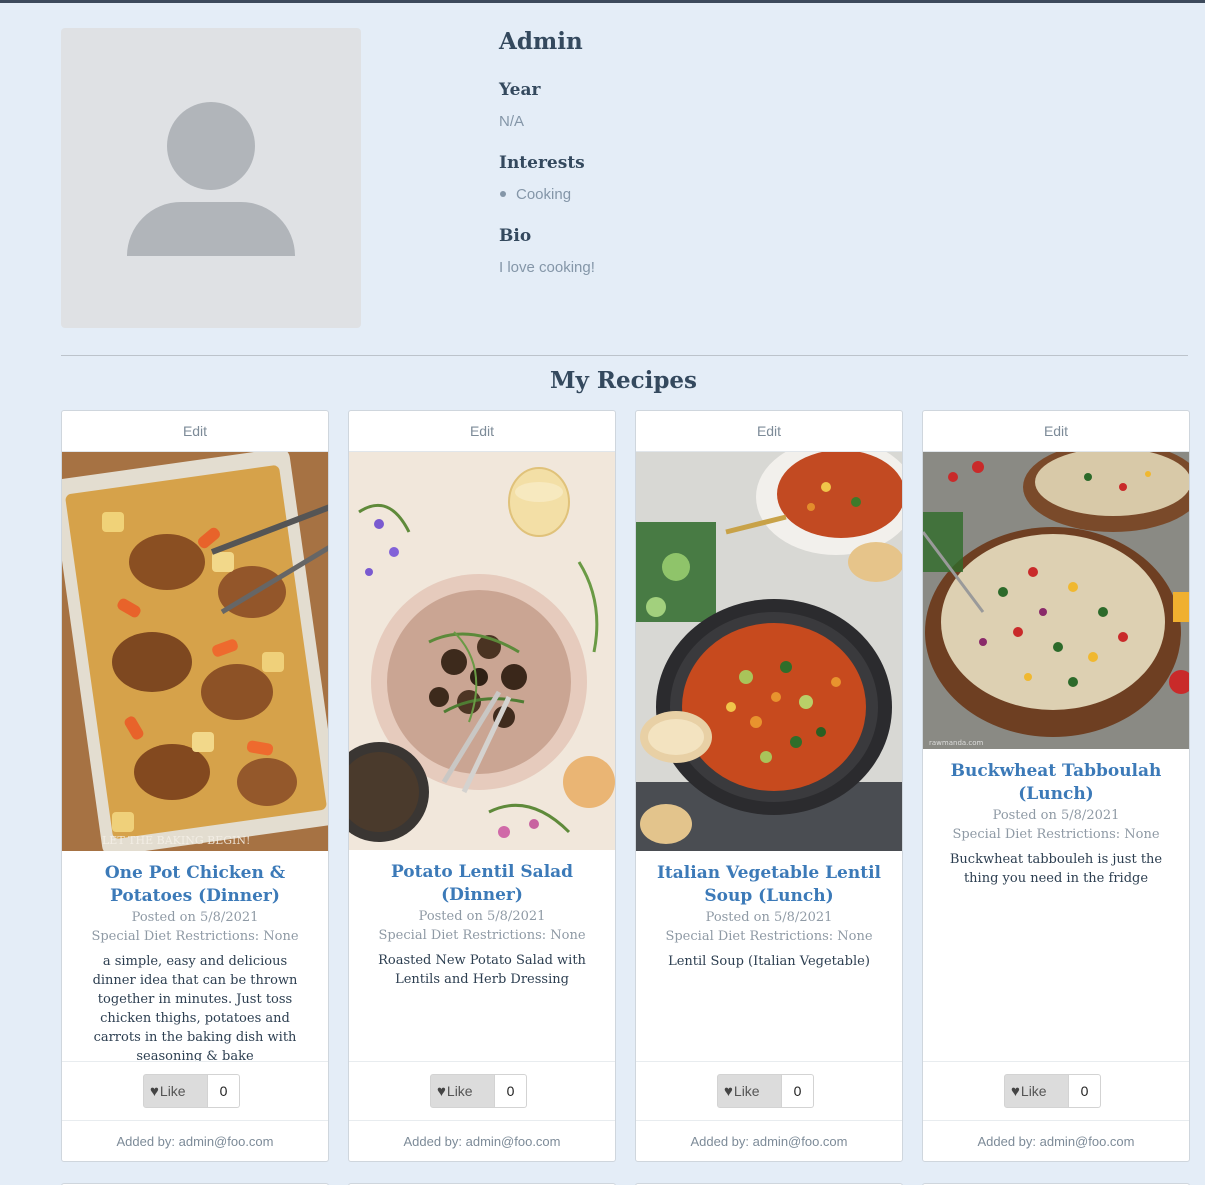  I want to click on bio-heading: Bio, so click(515, 236).